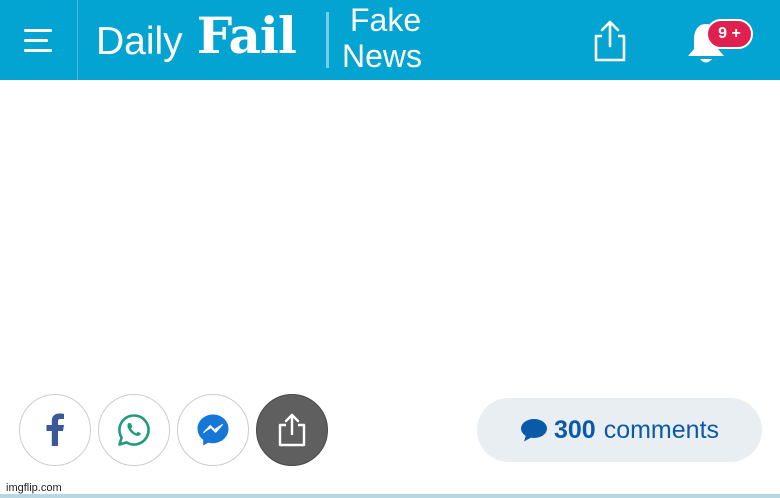  I want to click on brand-daily-text: Daily, so click(139, 41).